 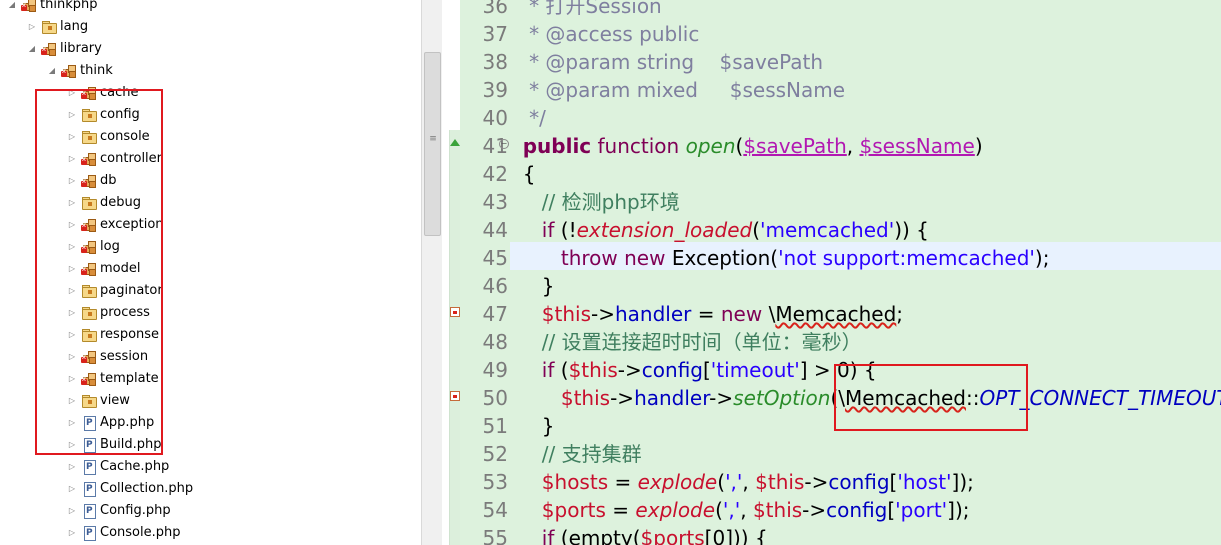 What do you see at coordinates (495, 454) in the screenshot?
I see `line-number: 52` at bounding box center [495, 454].